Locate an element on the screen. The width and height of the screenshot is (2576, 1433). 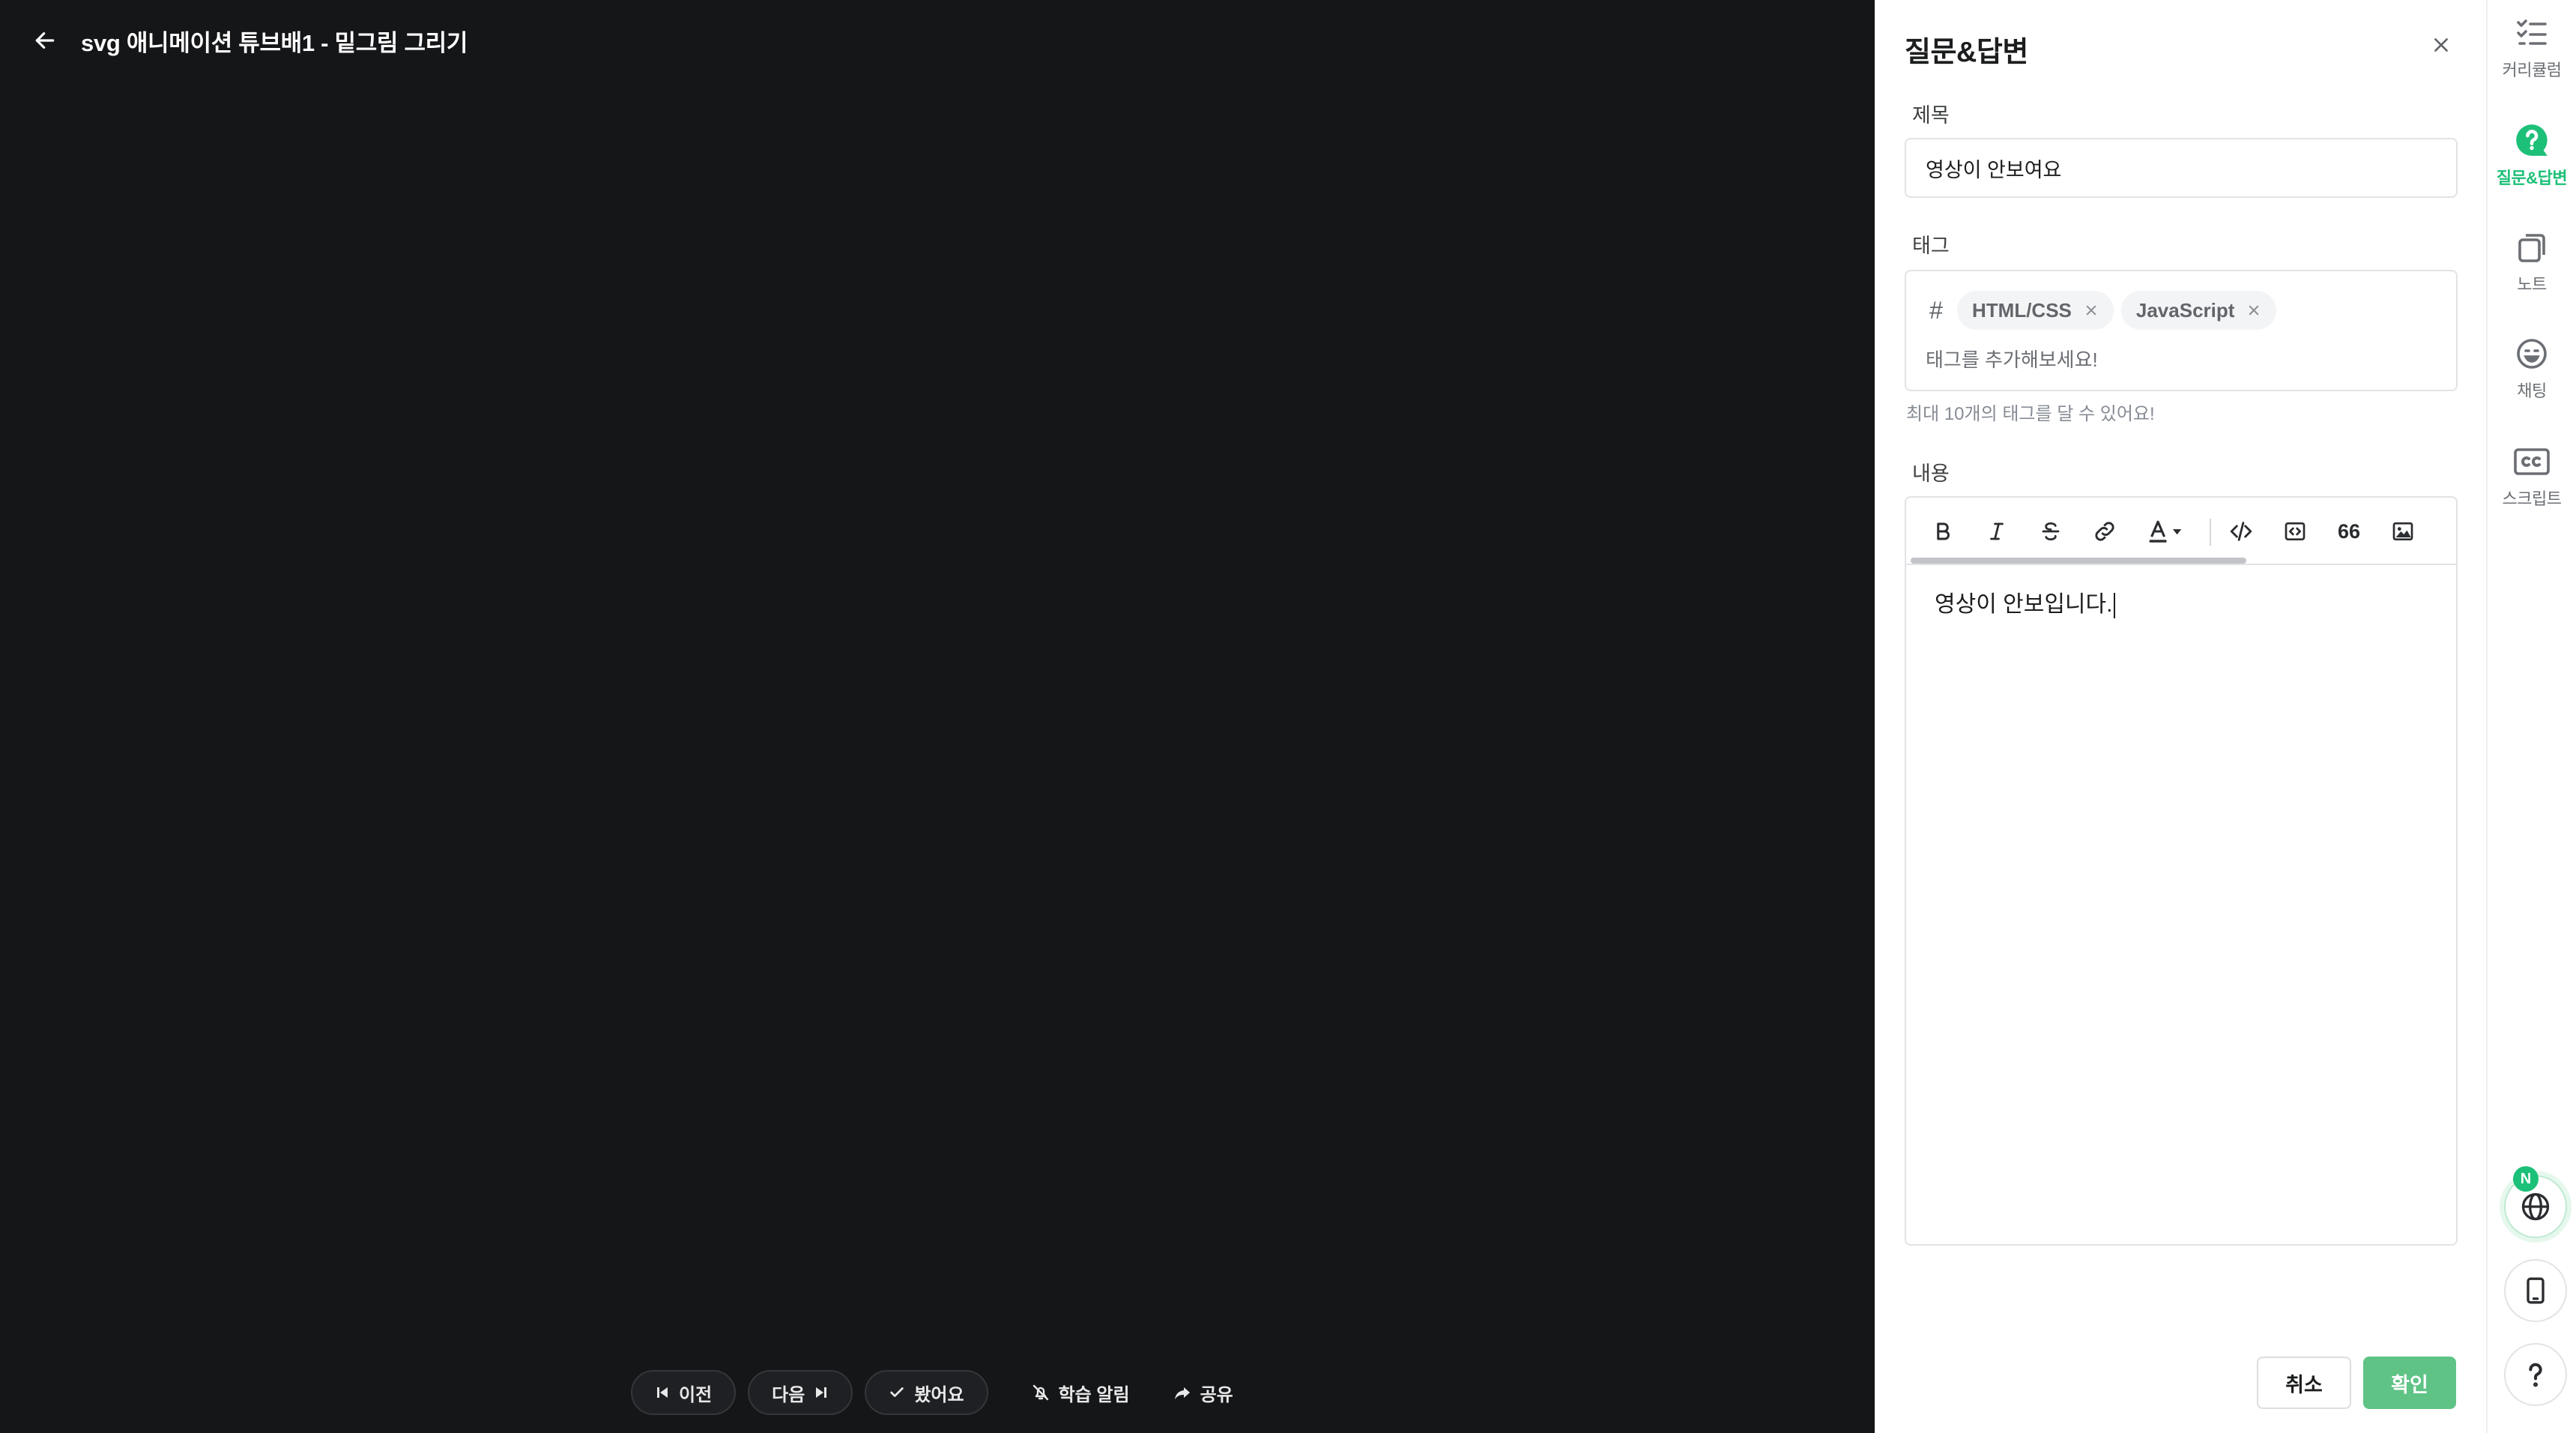
tag-chip: HTML/CSS is located at coordinates (2035, 310).